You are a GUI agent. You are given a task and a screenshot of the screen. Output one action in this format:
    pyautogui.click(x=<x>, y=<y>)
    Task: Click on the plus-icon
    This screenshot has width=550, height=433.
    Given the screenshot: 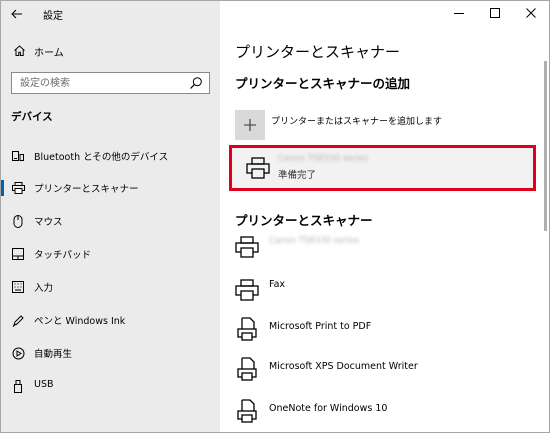 What is the action you would take?
    pyautogui.click(x=250, y=125)
    